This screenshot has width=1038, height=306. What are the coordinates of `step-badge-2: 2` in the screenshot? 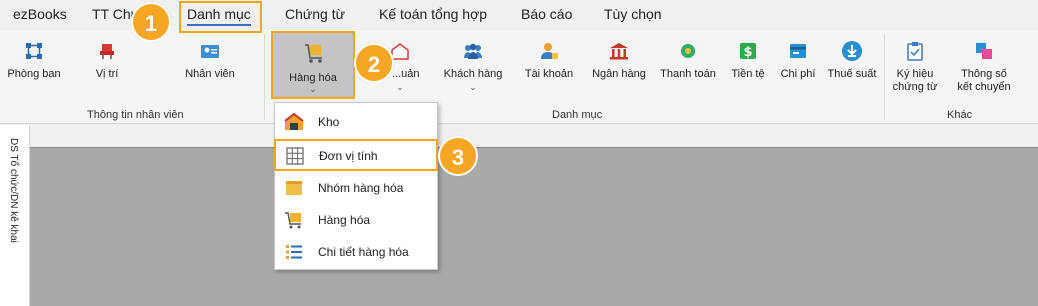 It's located at (374, 63).